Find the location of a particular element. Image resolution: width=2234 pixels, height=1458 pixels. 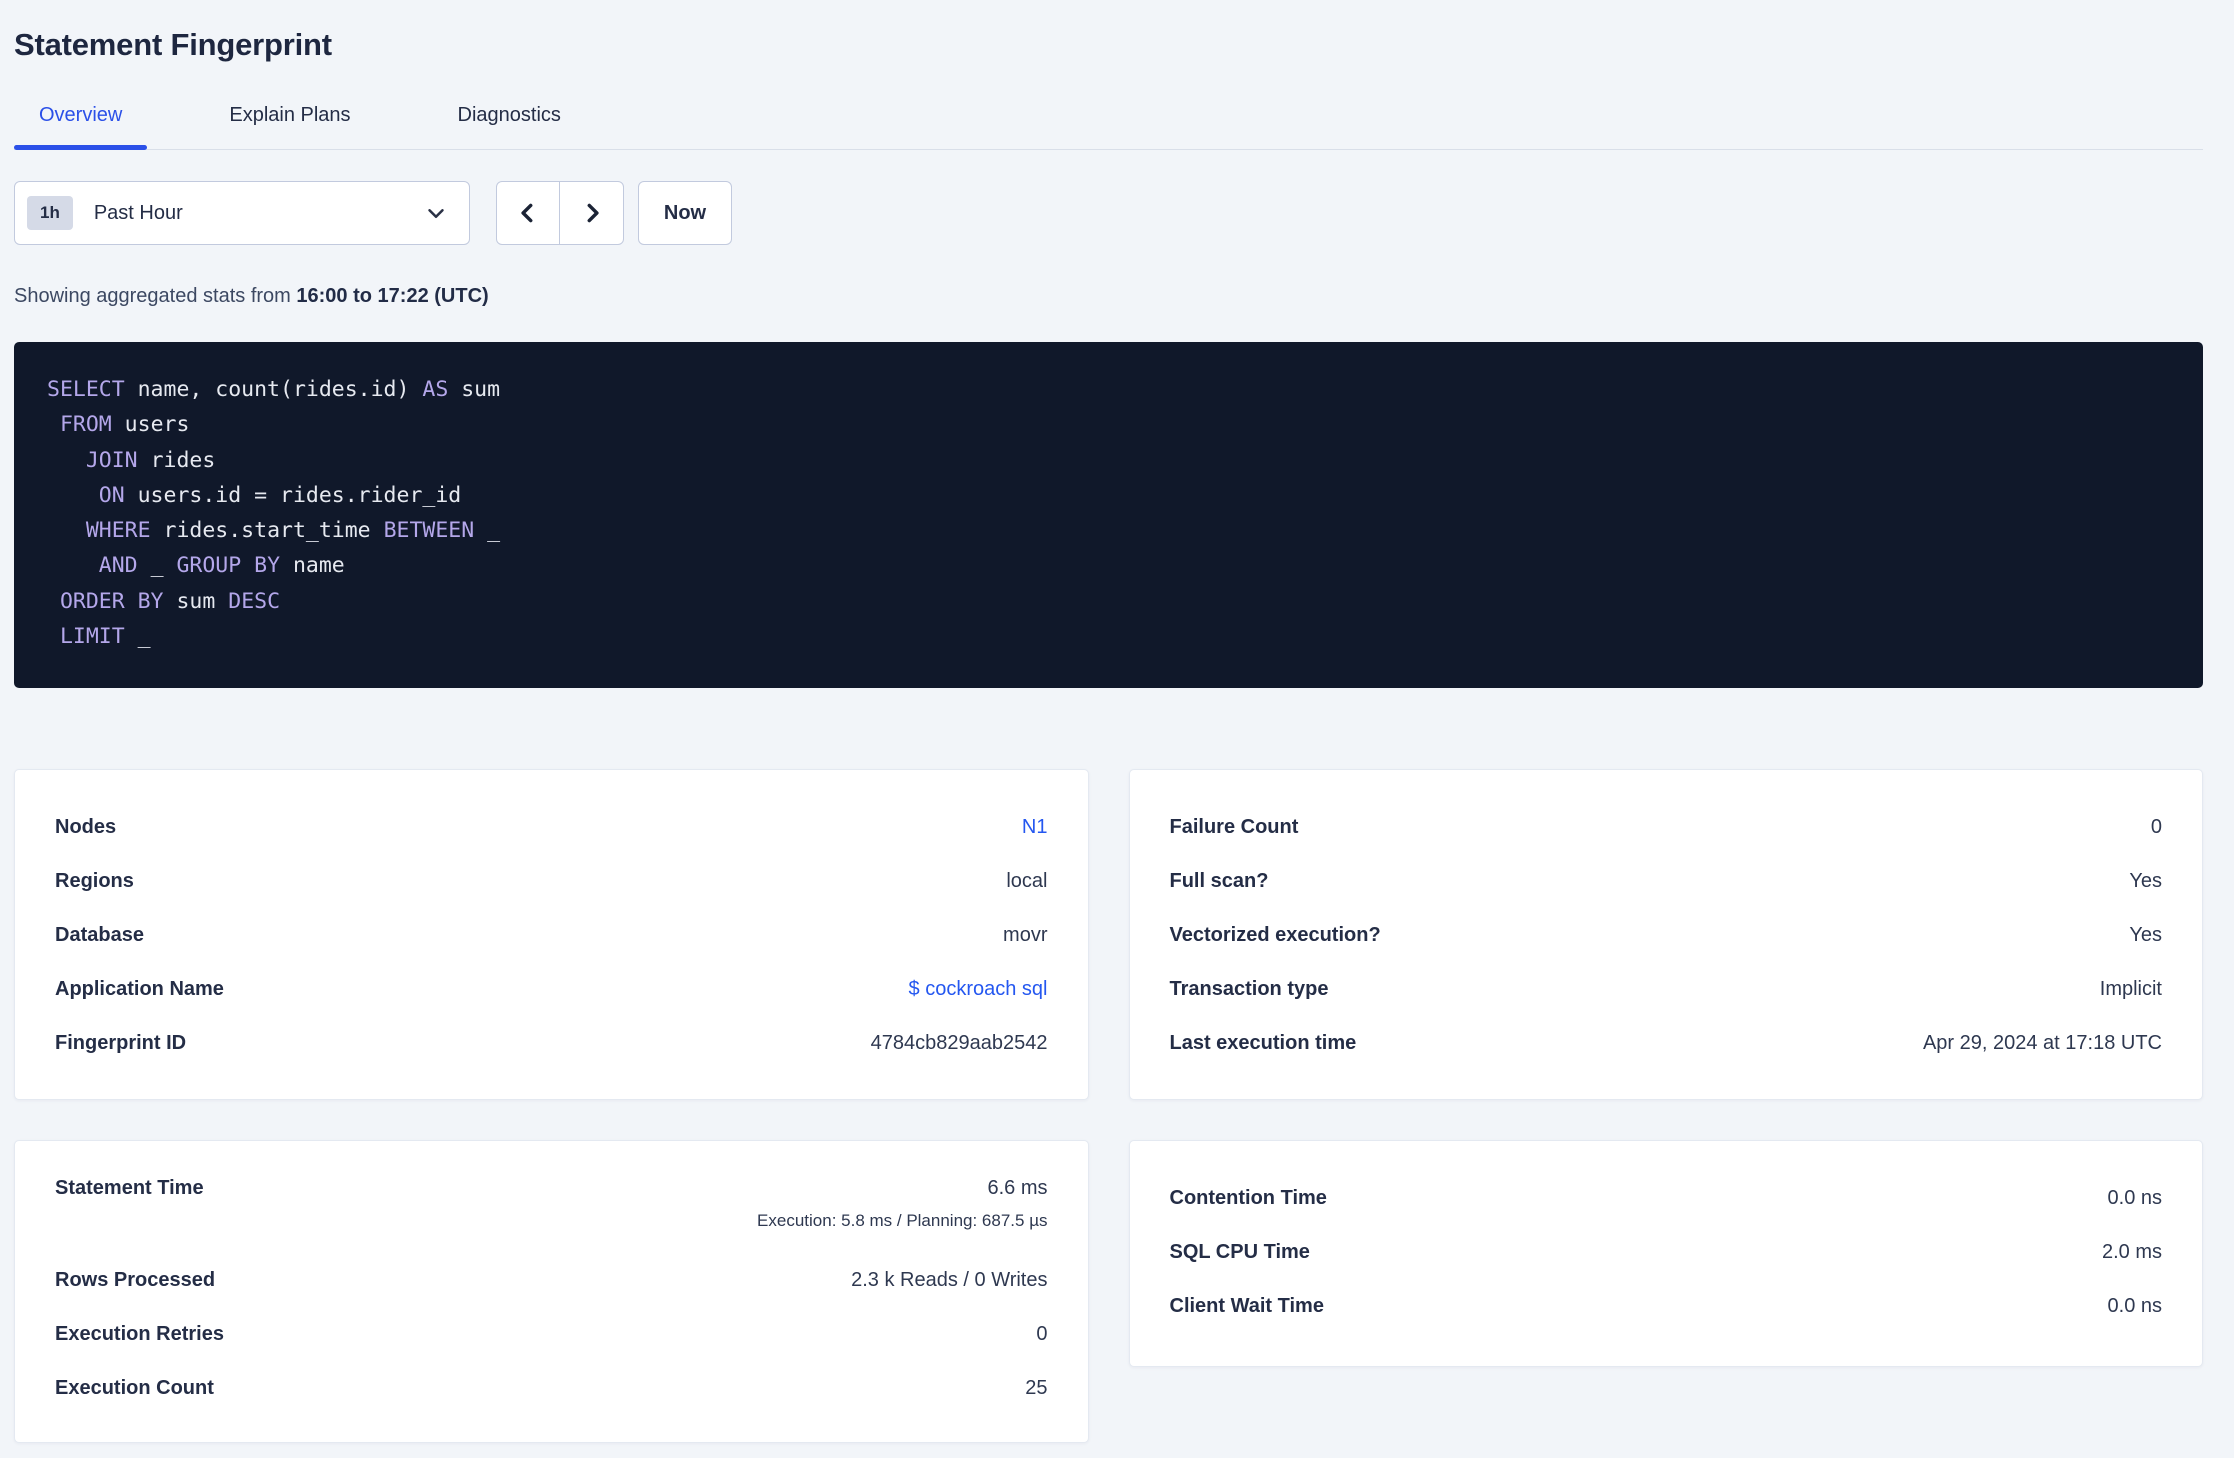

sql-text: users.id = rides.rider_id is located at coordinates (293, 495).